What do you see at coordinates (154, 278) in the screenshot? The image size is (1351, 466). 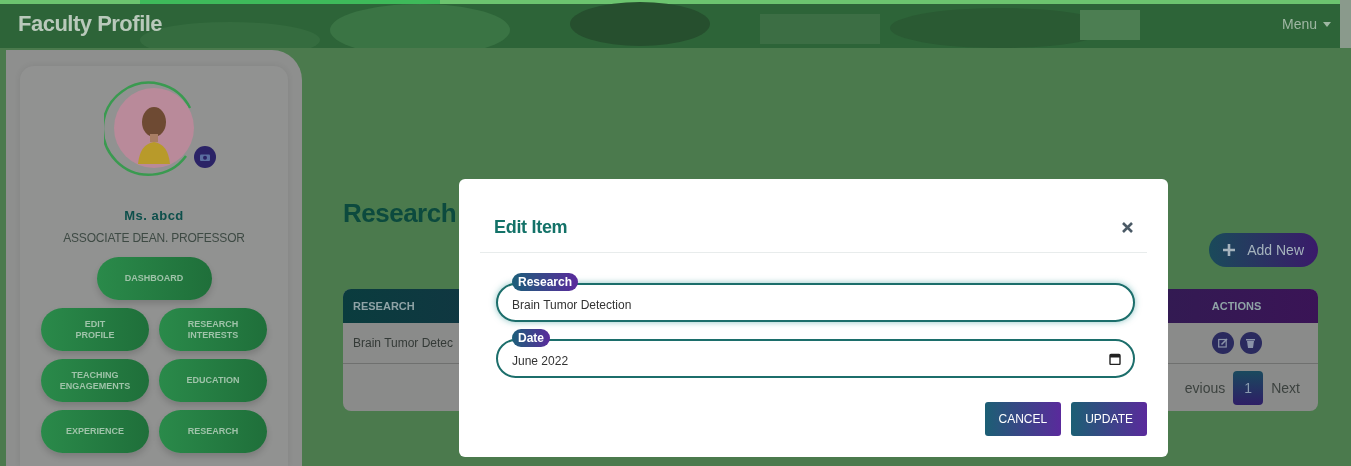 I see `nav-button: DASHBOARD` at bounding box center [154, 278].